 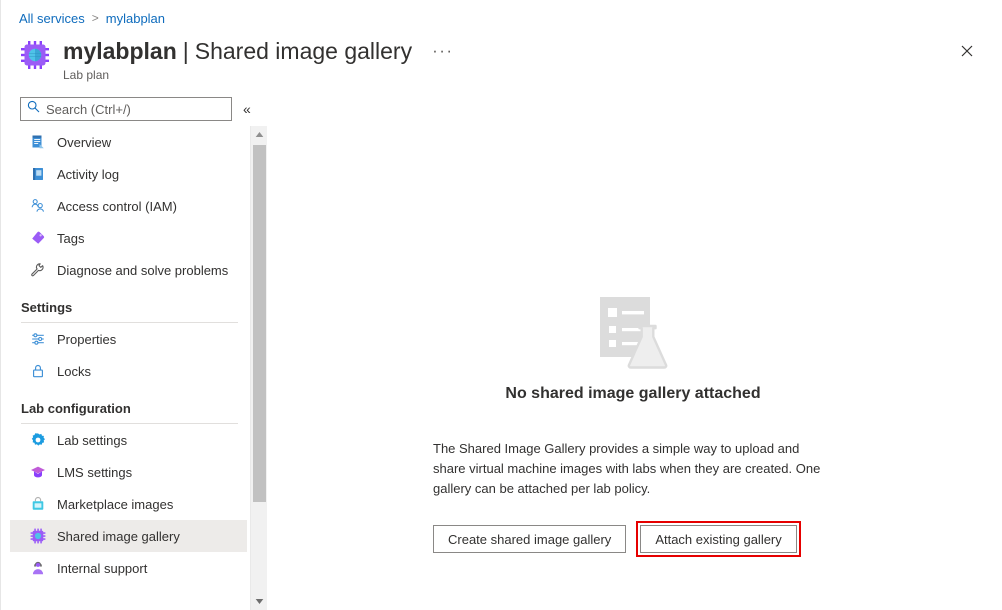 What do you see at coordinates (38, 472) in the screenshot?
I see `graduation-cap-icon` at bounding box center [38, 472].